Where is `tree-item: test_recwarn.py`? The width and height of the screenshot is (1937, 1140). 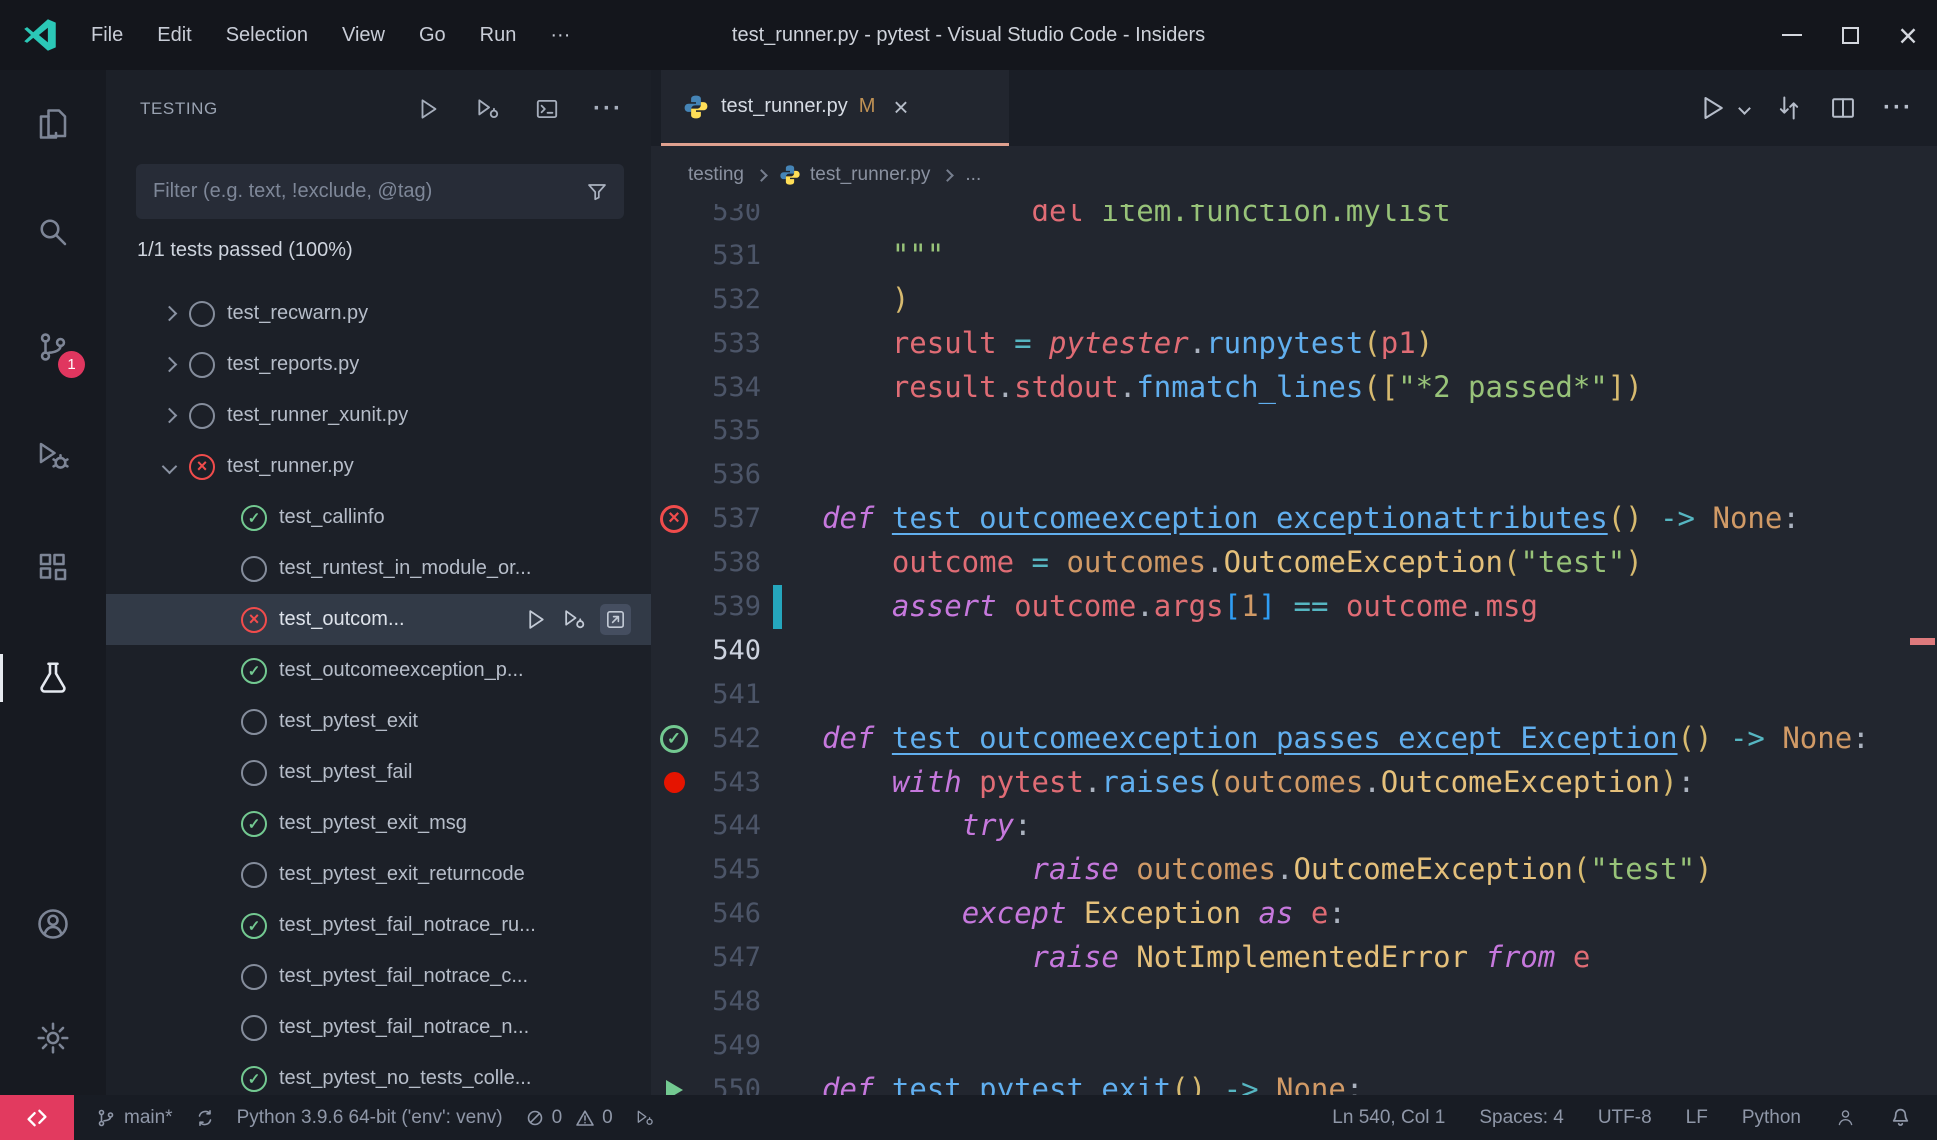 tree-item: test_recwarn.py is located at coordinates (378, 313).